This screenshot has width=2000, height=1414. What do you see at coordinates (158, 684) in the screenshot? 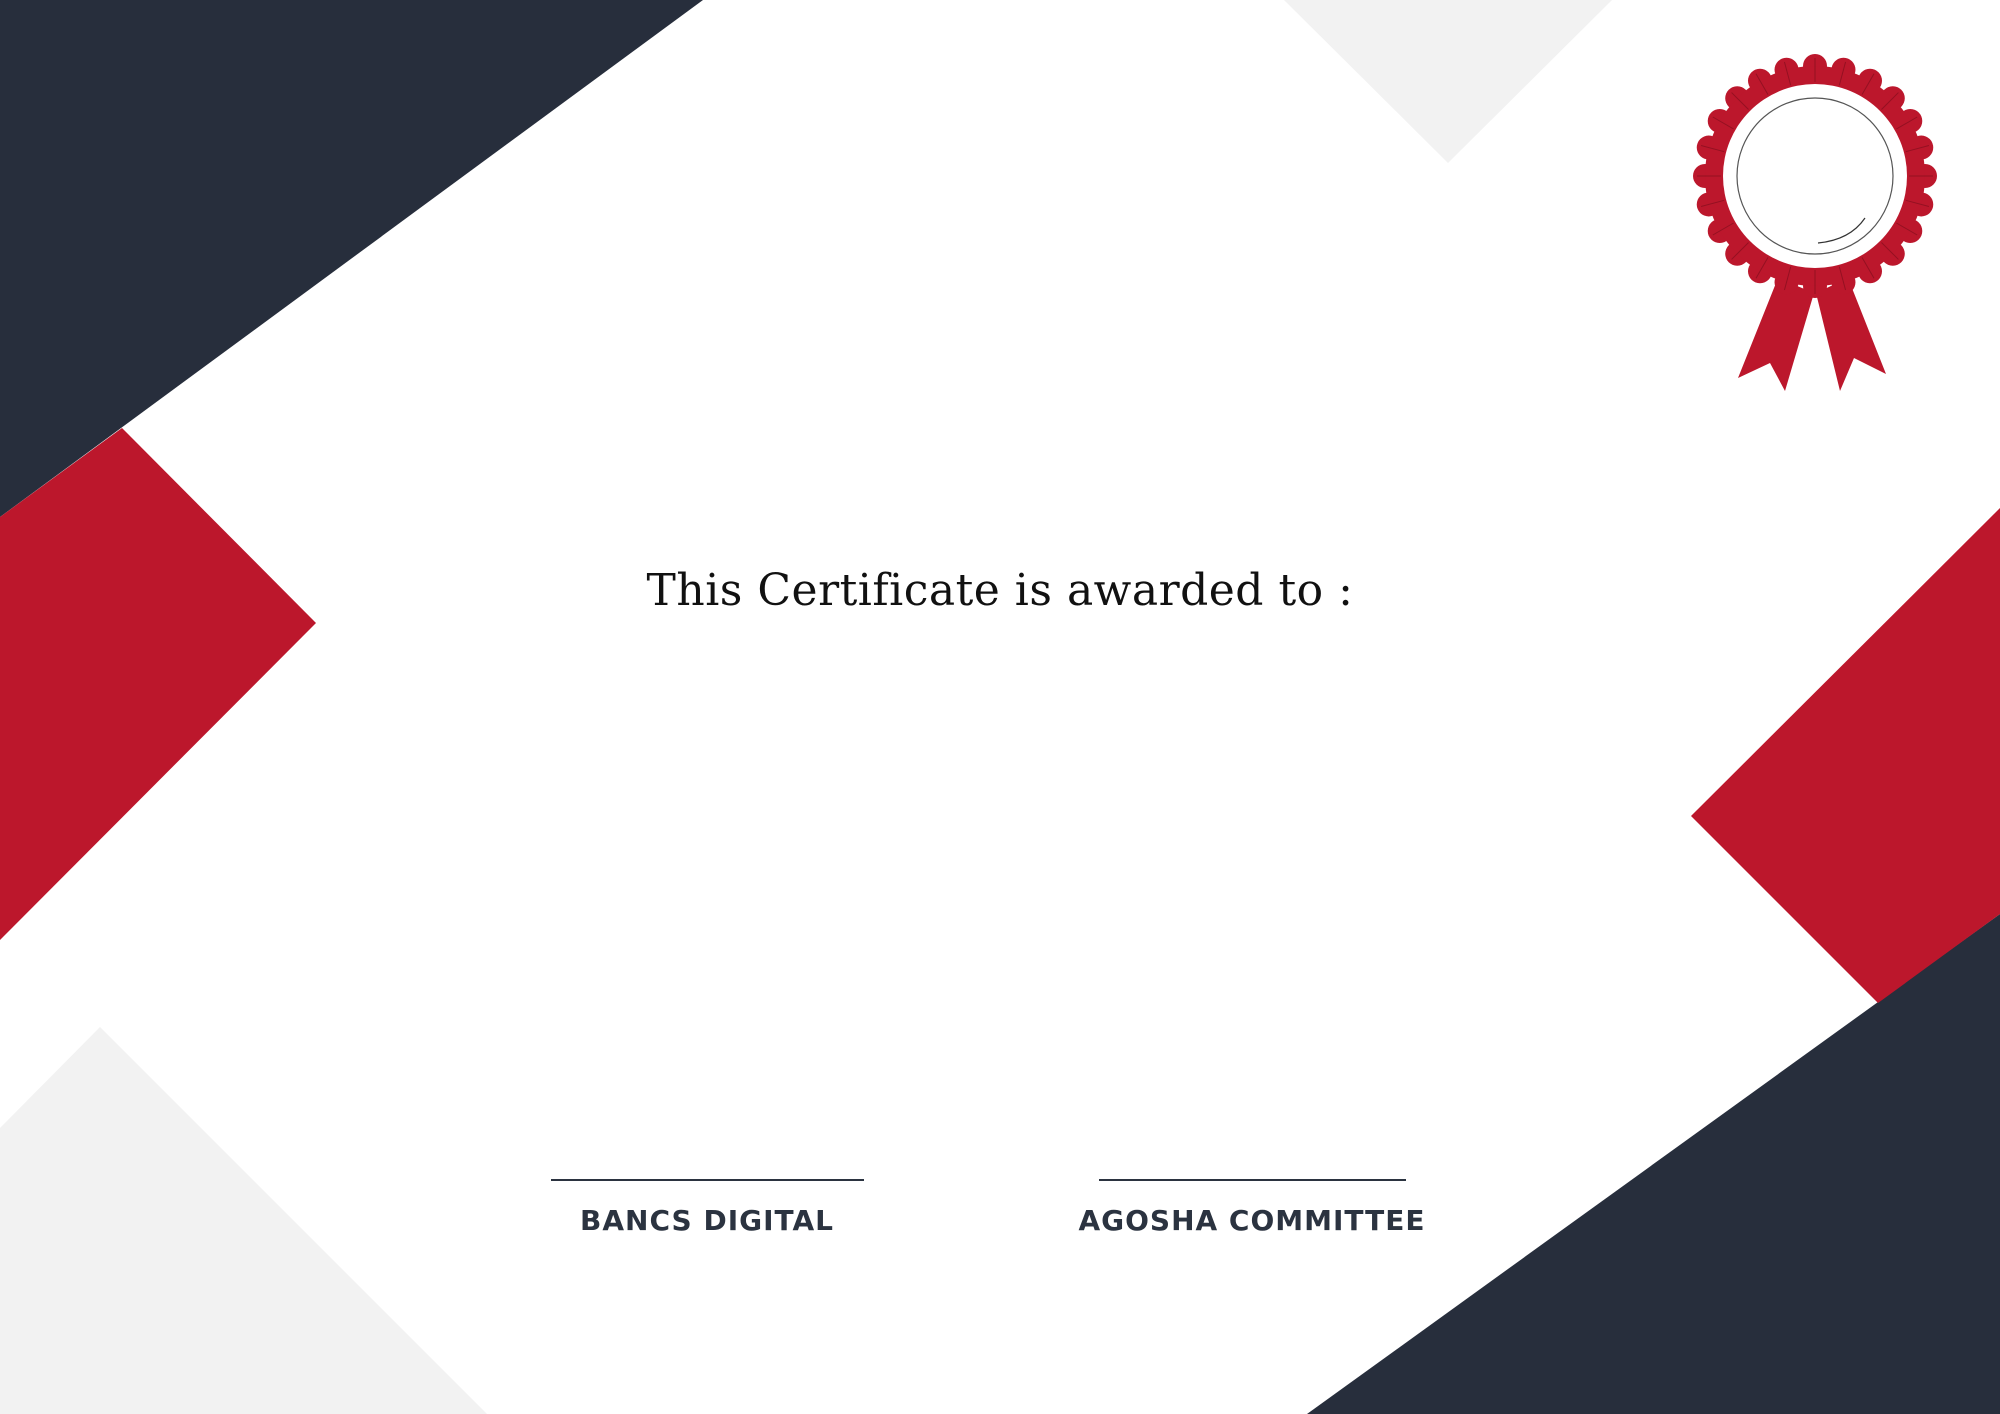
I see `red-band-left` at bounding box center [158, 684].